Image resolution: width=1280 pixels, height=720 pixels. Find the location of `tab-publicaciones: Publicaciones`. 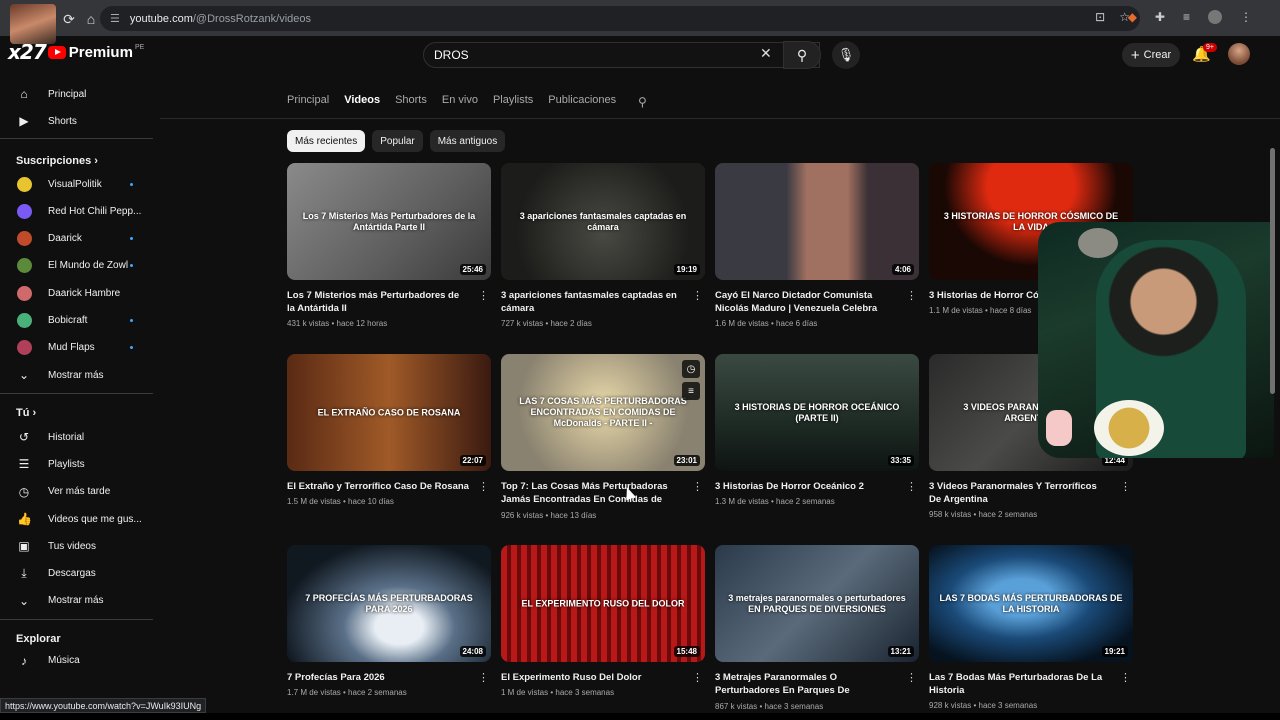

tab-publicaciones: Publicaciones is located at coordinates (582, 104).